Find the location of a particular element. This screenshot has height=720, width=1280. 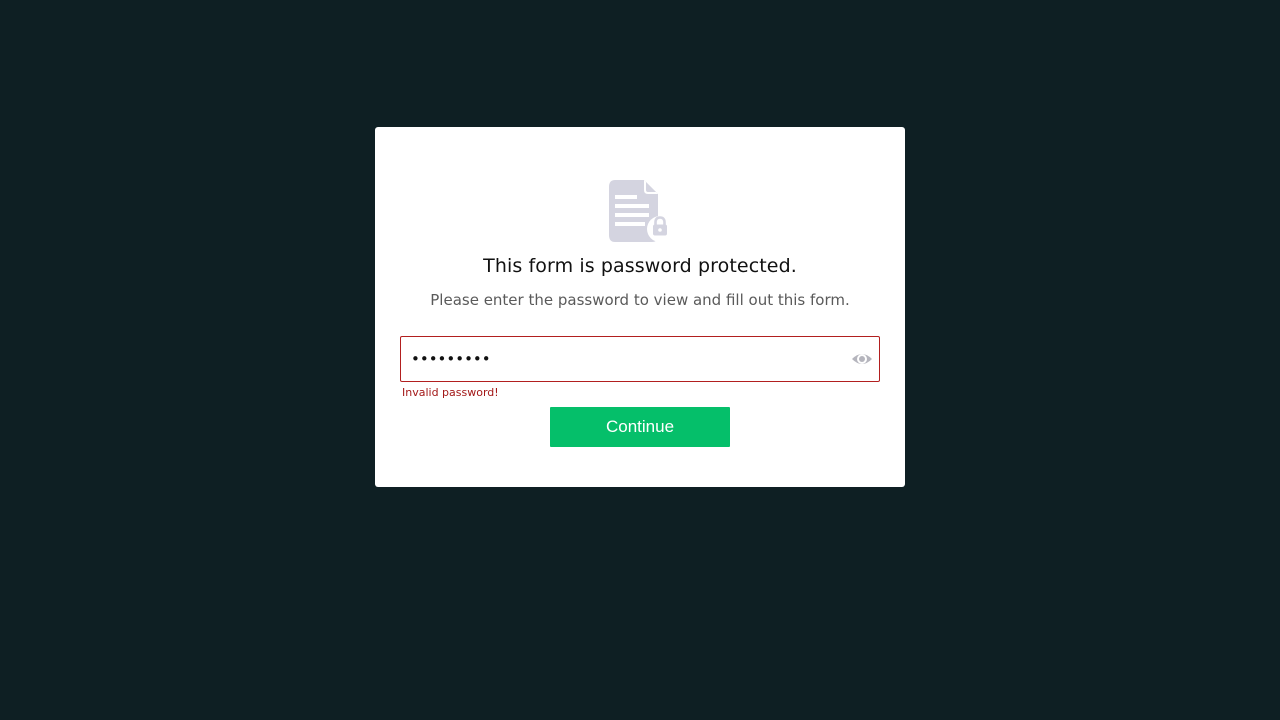

document-lock-icon is located at coordinates (640, 211).